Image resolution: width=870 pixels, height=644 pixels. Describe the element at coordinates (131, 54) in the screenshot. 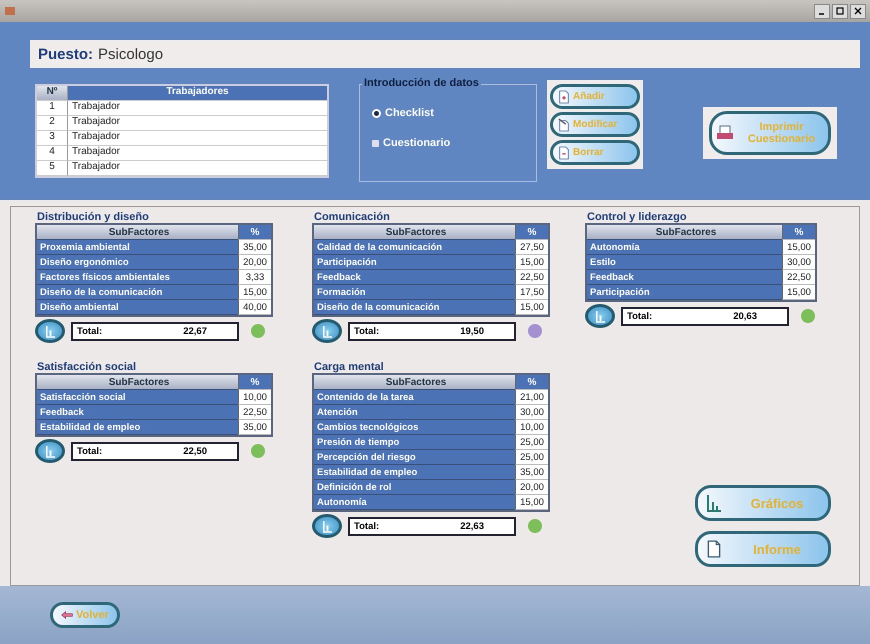

I see `puesto-value: Psicologo` at that location.